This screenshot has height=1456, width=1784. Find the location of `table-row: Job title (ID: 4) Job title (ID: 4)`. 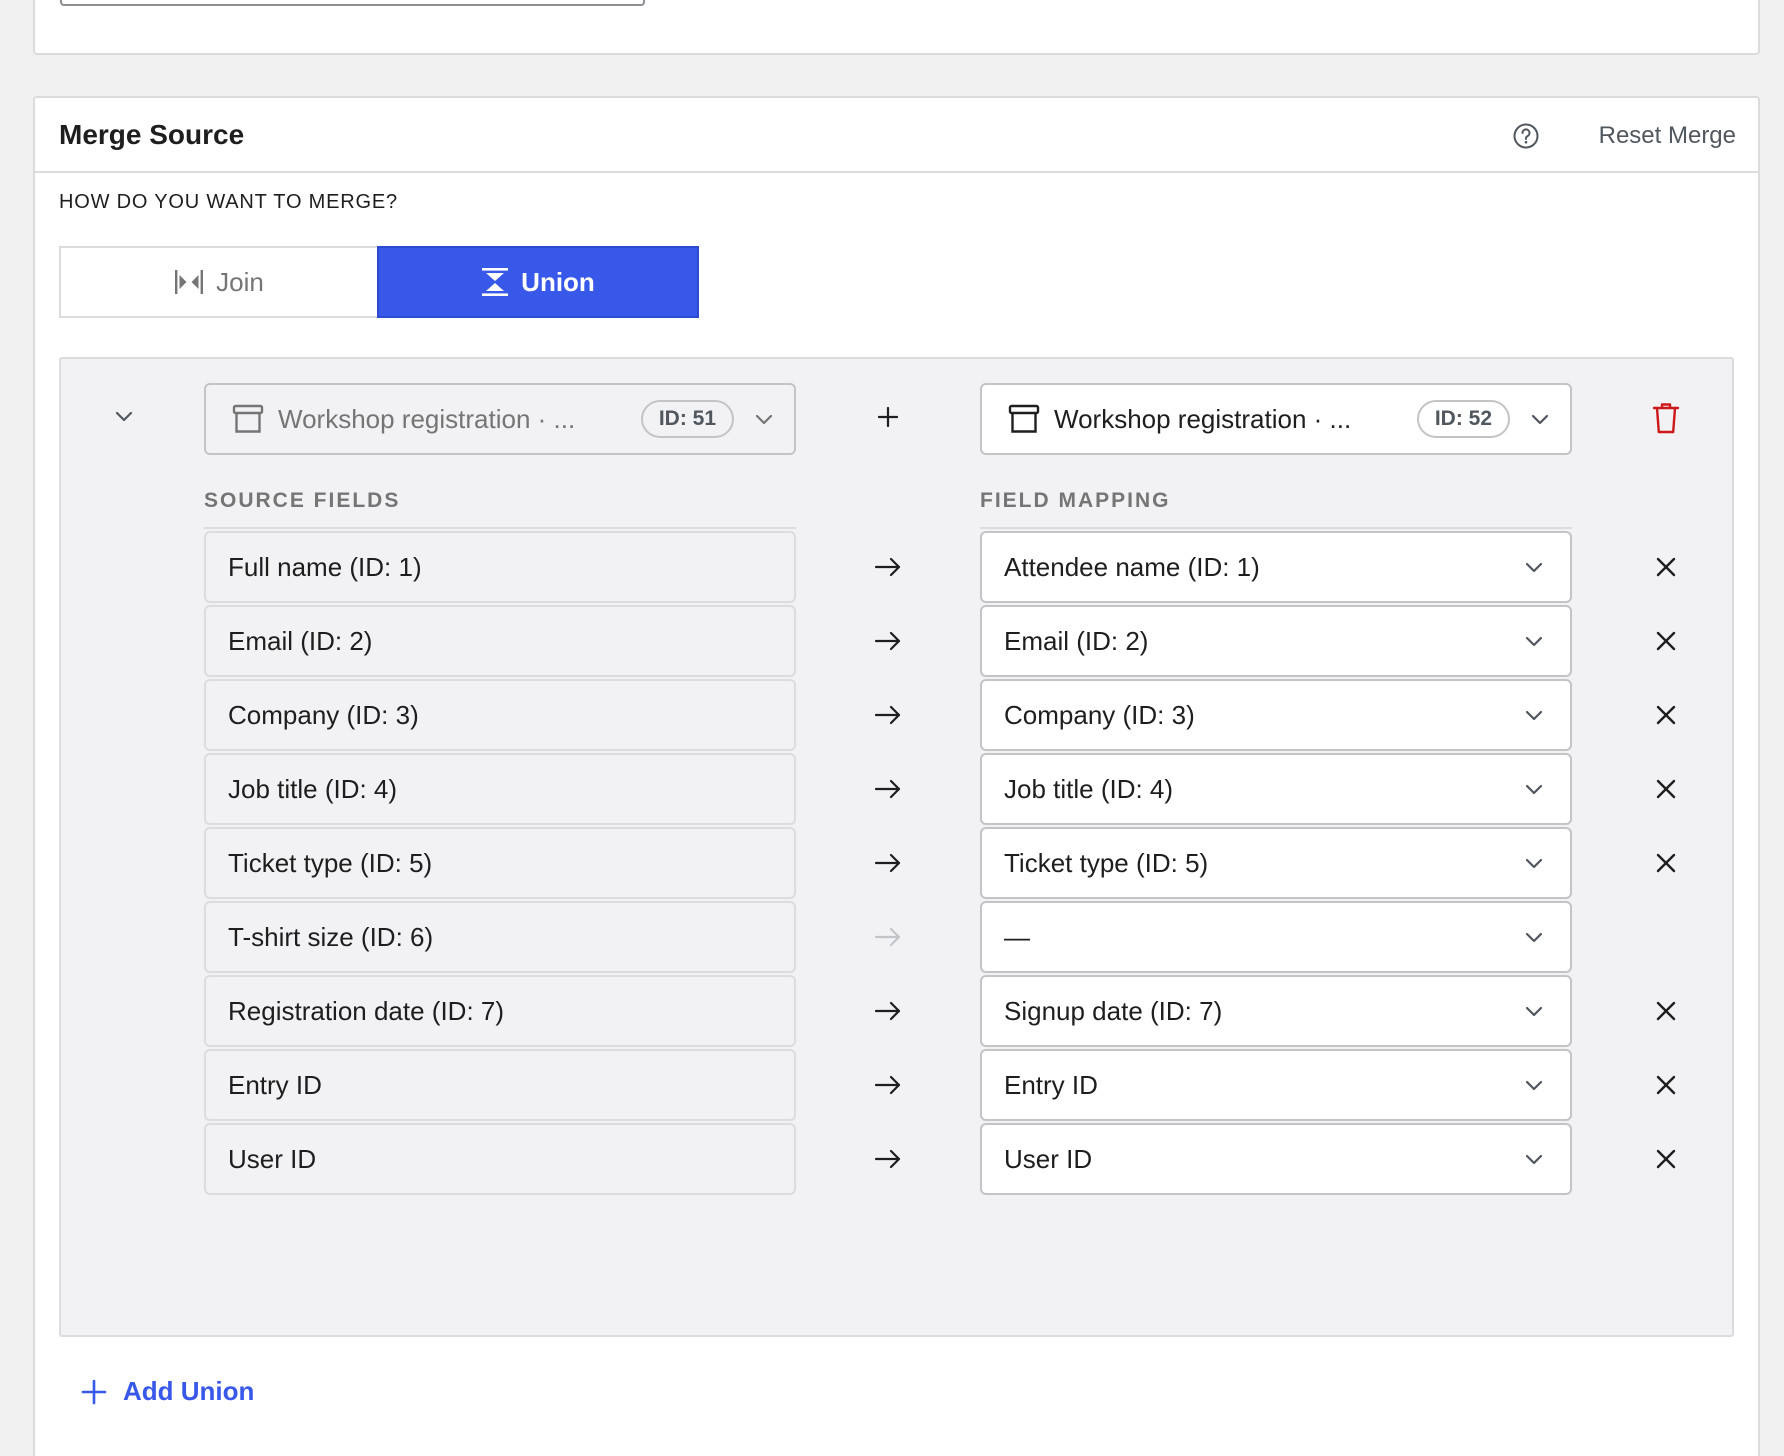

table-row: Job title (ID: 4) Job title (ID: 4) is located at coordinates (896, 789).